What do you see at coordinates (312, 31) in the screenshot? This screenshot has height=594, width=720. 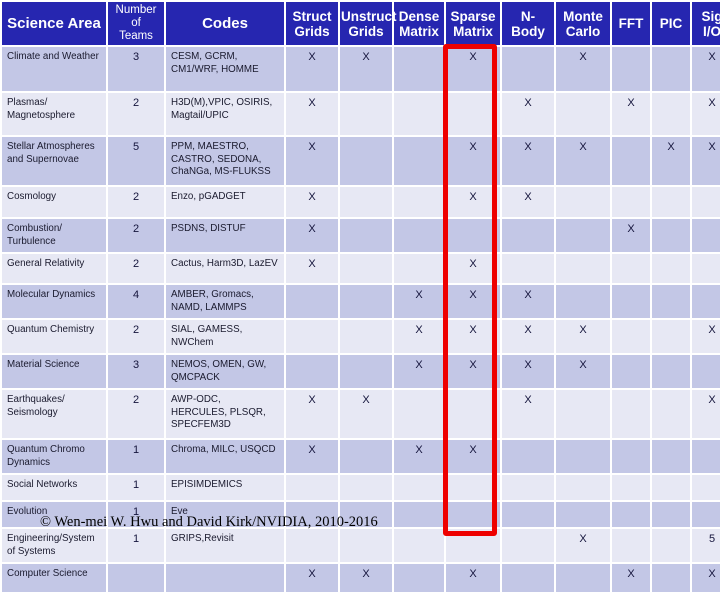 I see `header-line-grids: Grids` at bounding box center [312, 31].